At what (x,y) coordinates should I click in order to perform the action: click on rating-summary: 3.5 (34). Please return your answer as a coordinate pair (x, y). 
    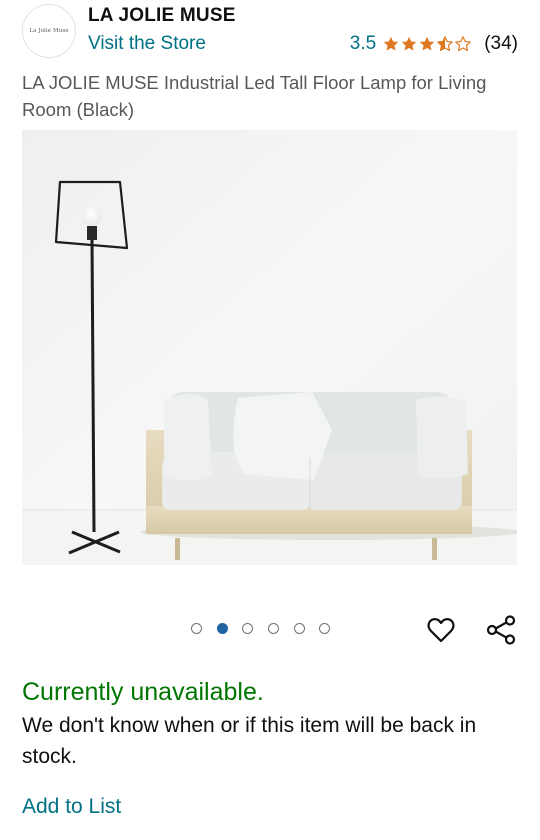
    Looking at the image, I should click on (434, 44).